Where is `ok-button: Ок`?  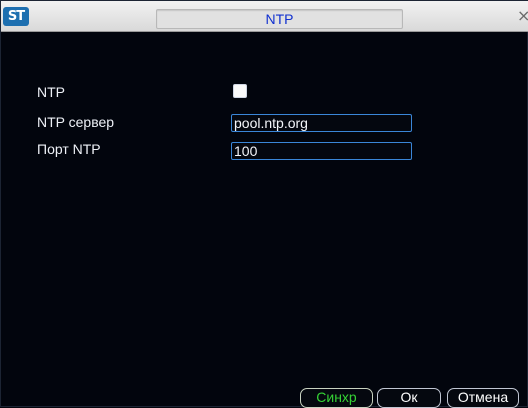 ok-button: Ок is located at coordinates (409, 398).